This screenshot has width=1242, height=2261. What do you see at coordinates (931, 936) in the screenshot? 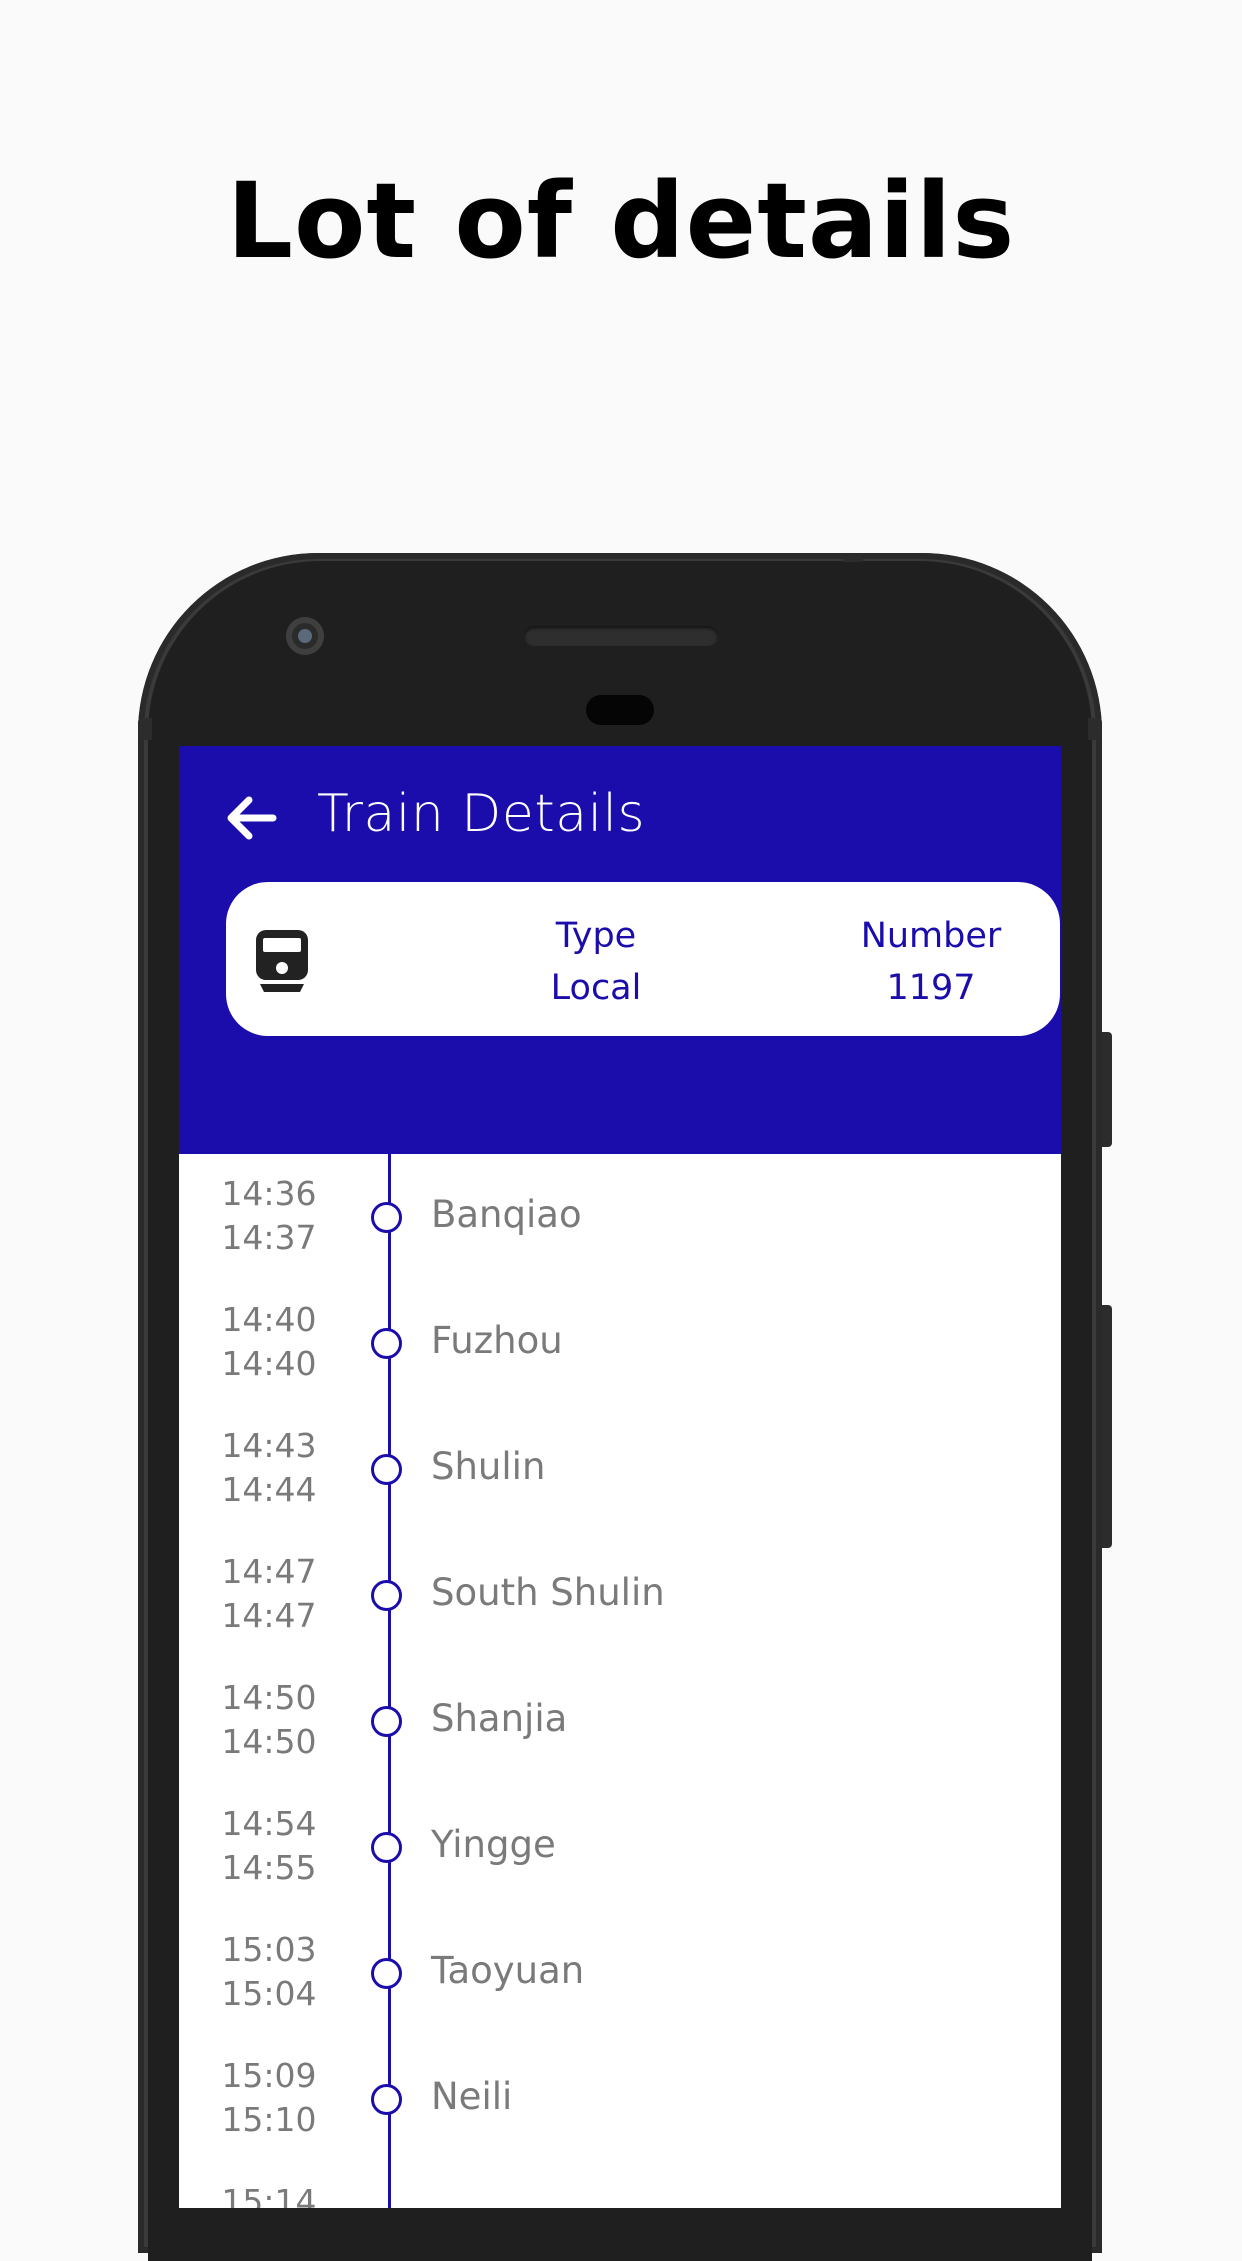
I see `train-number-label: Number` at bounding box center [931, 936].